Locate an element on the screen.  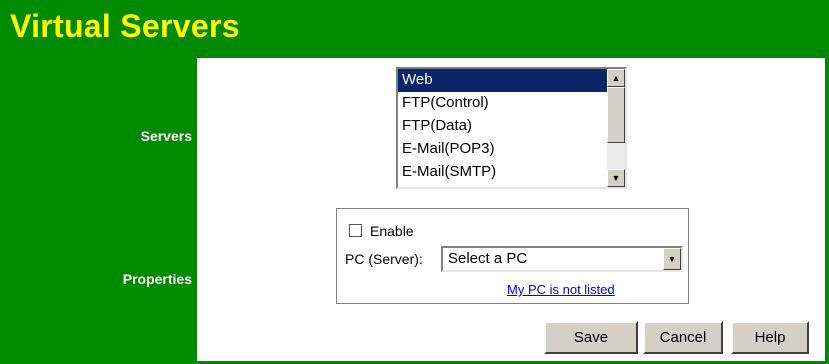
properties-label: Properties is located at coordinates (157, 279).